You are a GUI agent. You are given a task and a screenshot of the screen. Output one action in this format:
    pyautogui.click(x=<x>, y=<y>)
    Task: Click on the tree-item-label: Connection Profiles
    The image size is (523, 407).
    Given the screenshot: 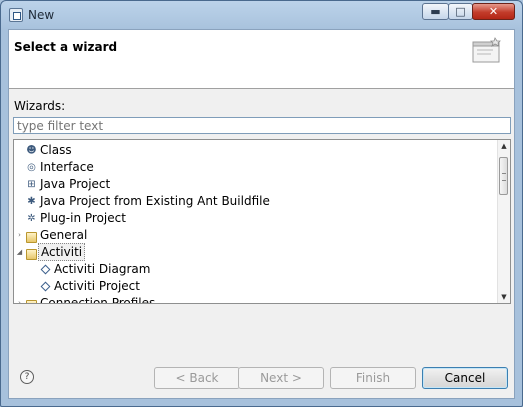 What is the action you would take?
    pyautogui.click(x=98, y=300)
    